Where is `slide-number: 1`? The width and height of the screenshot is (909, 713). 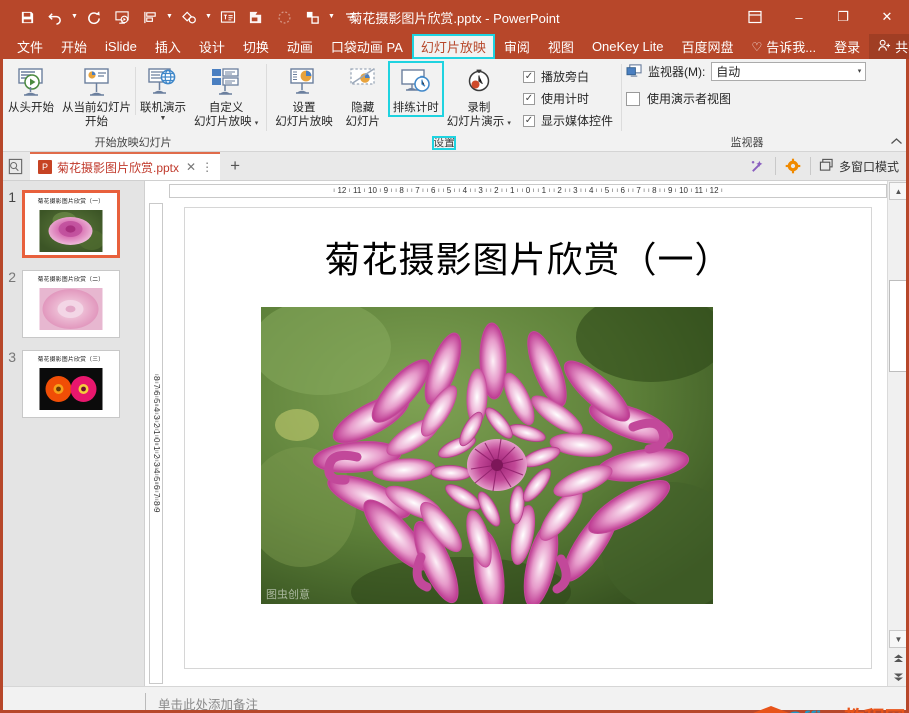 slide-number: 1 is located at coordinates (12, 197).